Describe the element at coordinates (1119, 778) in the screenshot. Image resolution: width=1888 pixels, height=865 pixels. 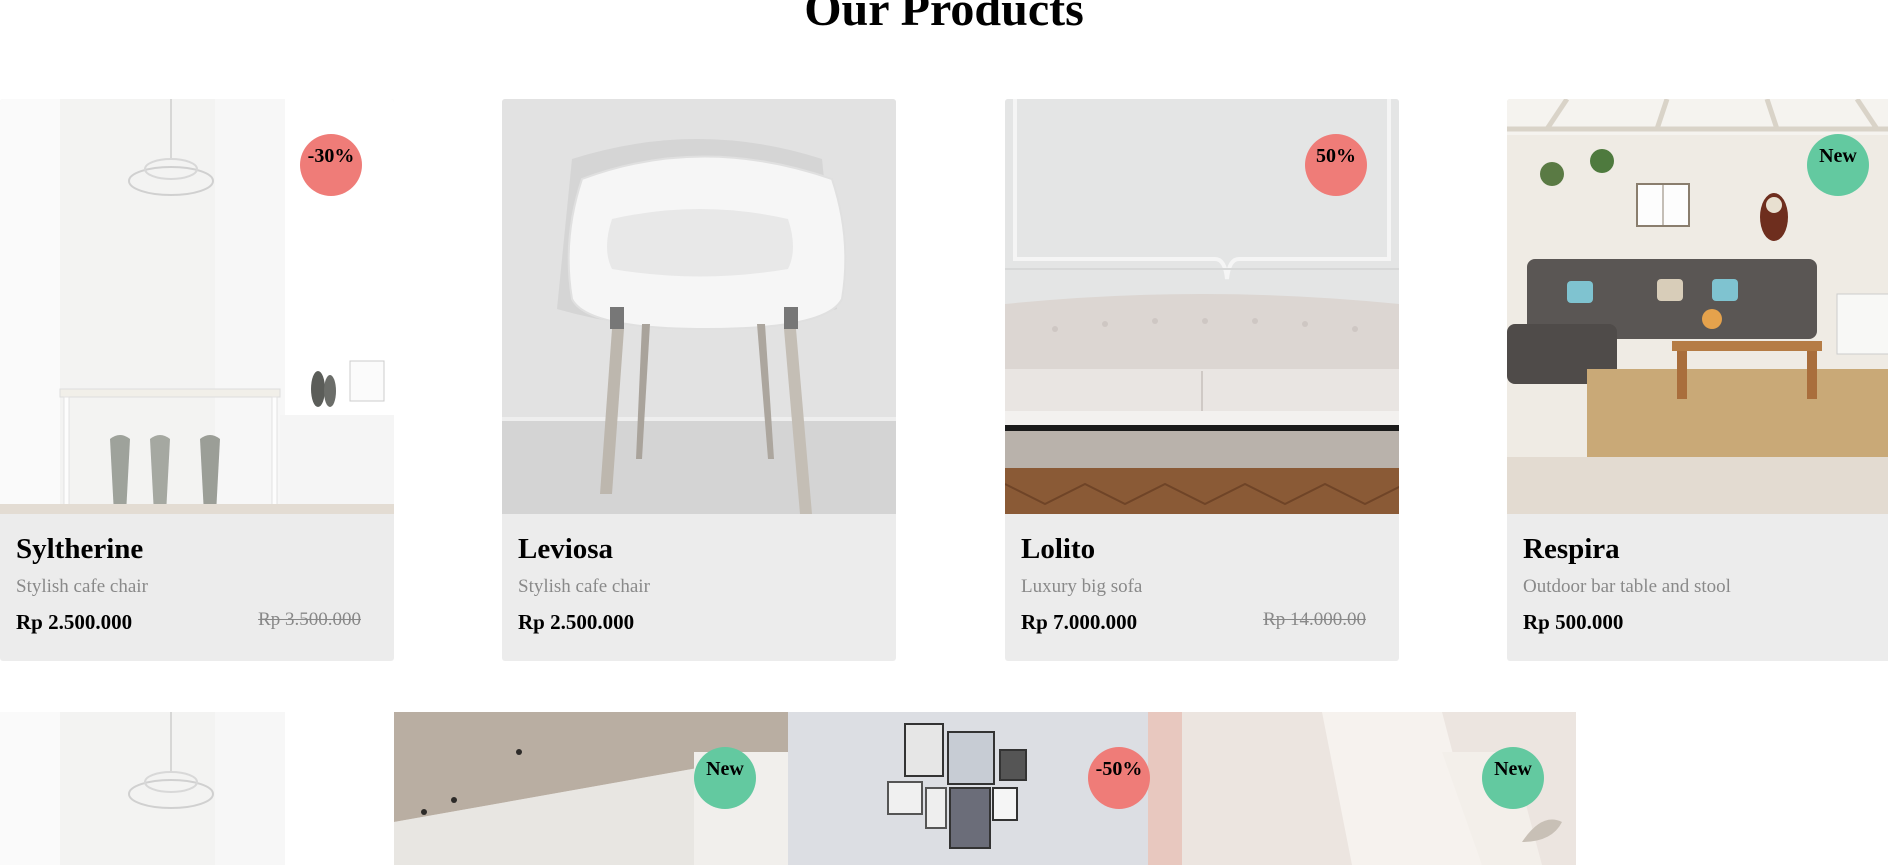
I see `discount-badge: -50%` at that location.